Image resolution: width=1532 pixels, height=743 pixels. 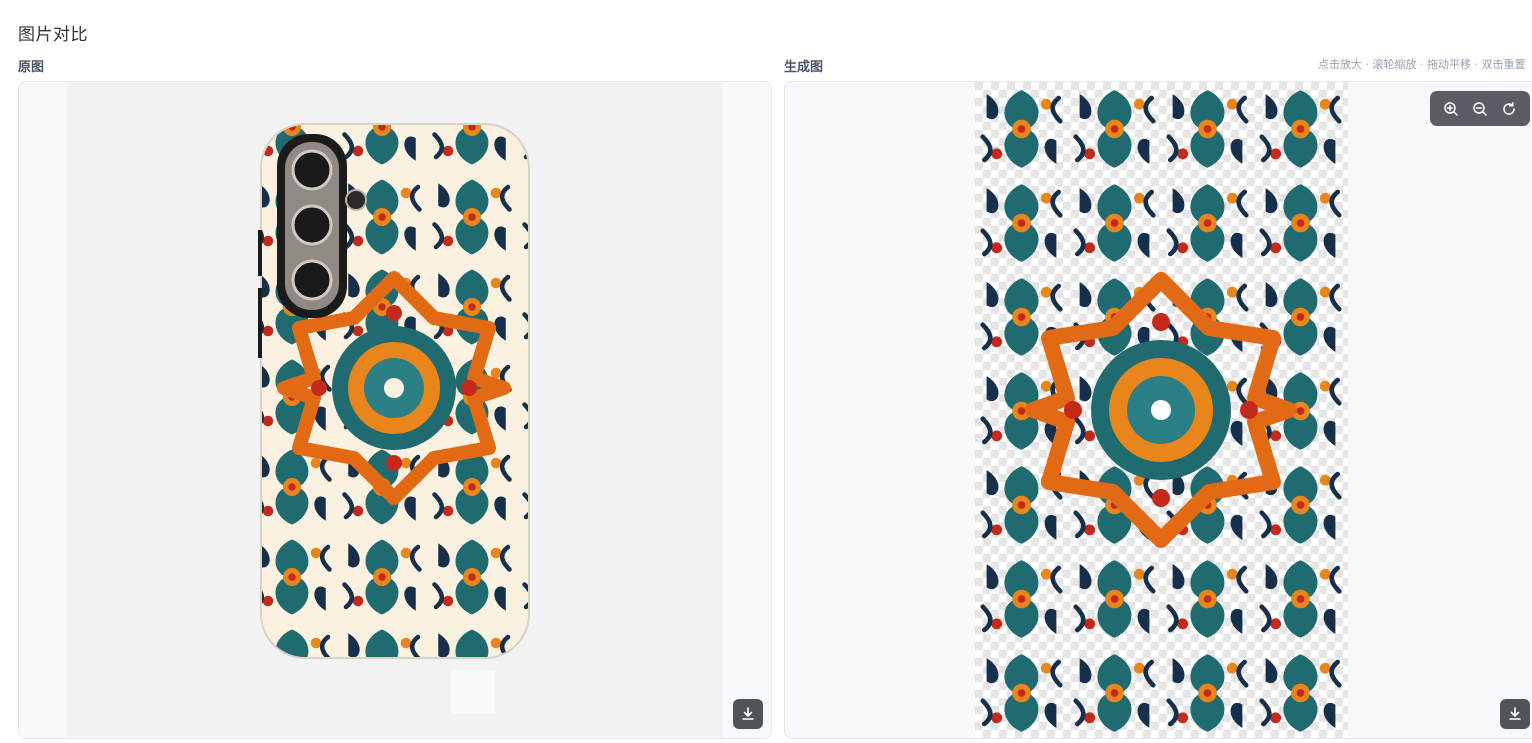 I want to click on original-label: 原图, so click(x=31, y=67).